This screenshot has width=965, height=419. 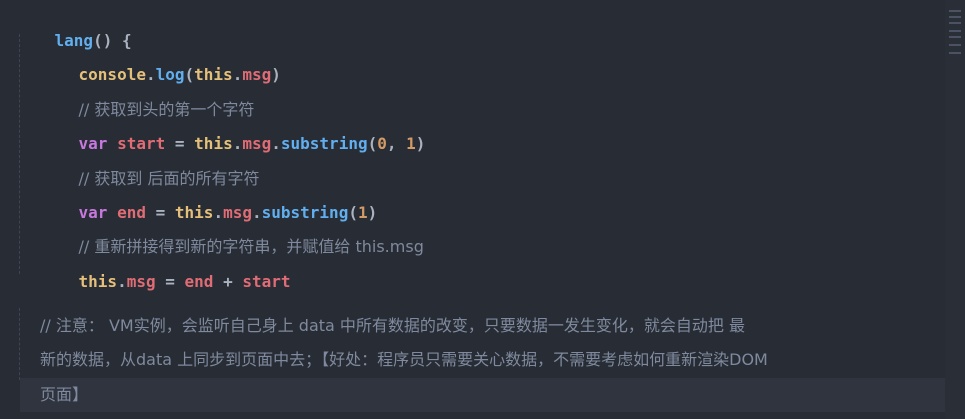 I want to click on start-variable: start, so click(x=266, y=281).